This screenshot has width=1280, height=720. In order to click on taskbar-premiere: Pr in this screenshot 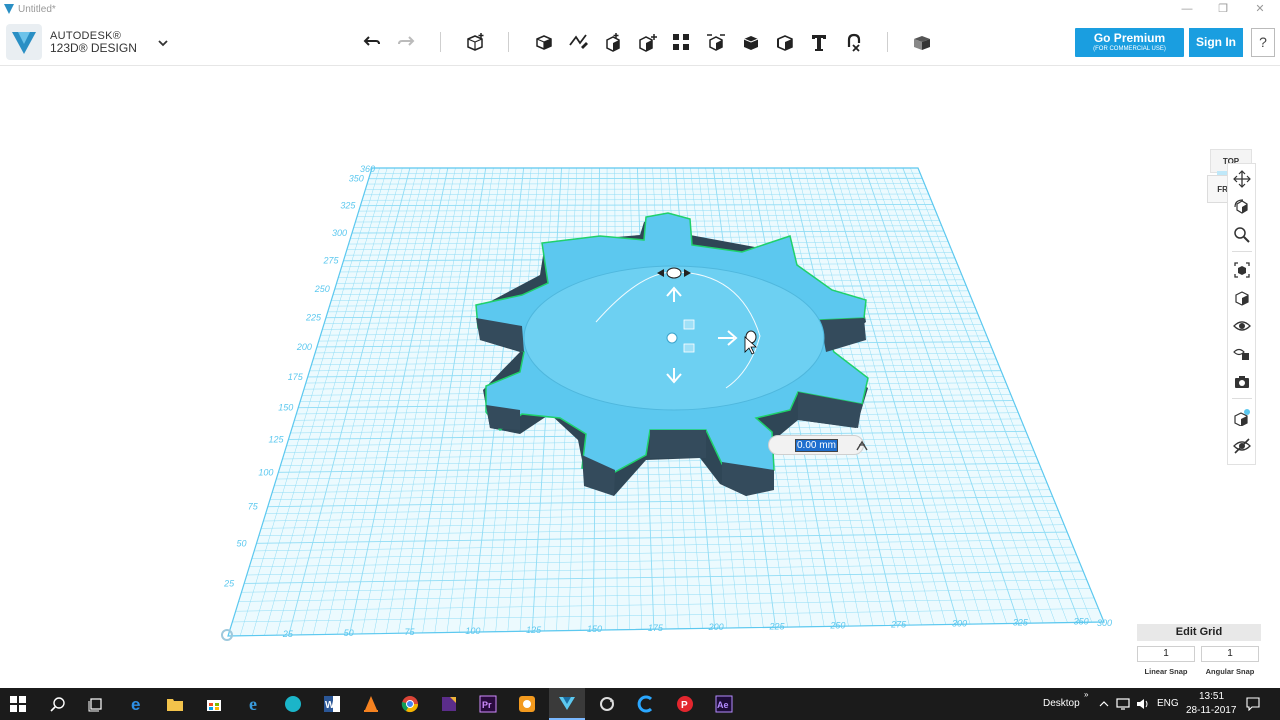, I will do `click(488, 704)`.